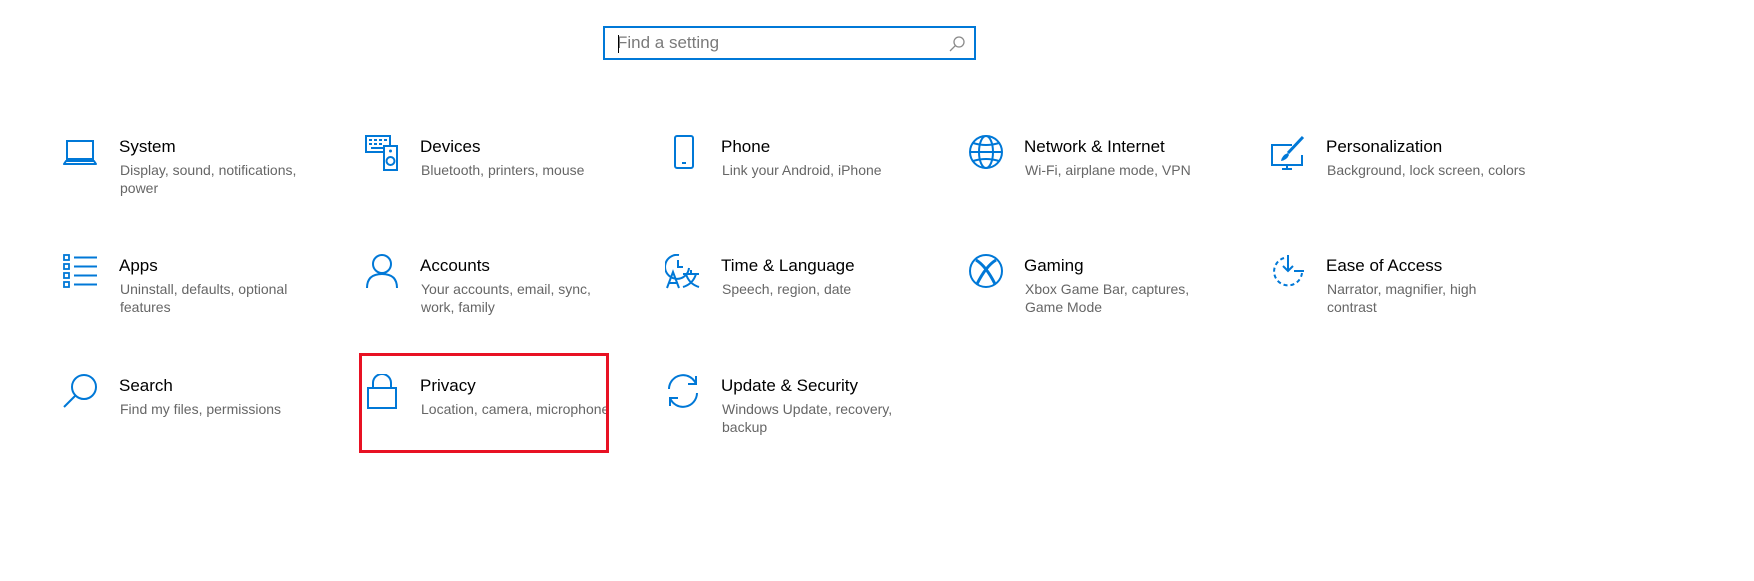  What do you see at coordinates (138, 265) in the screenshot?
I see `tile-title: Apps` at bounding box center [138, 265].